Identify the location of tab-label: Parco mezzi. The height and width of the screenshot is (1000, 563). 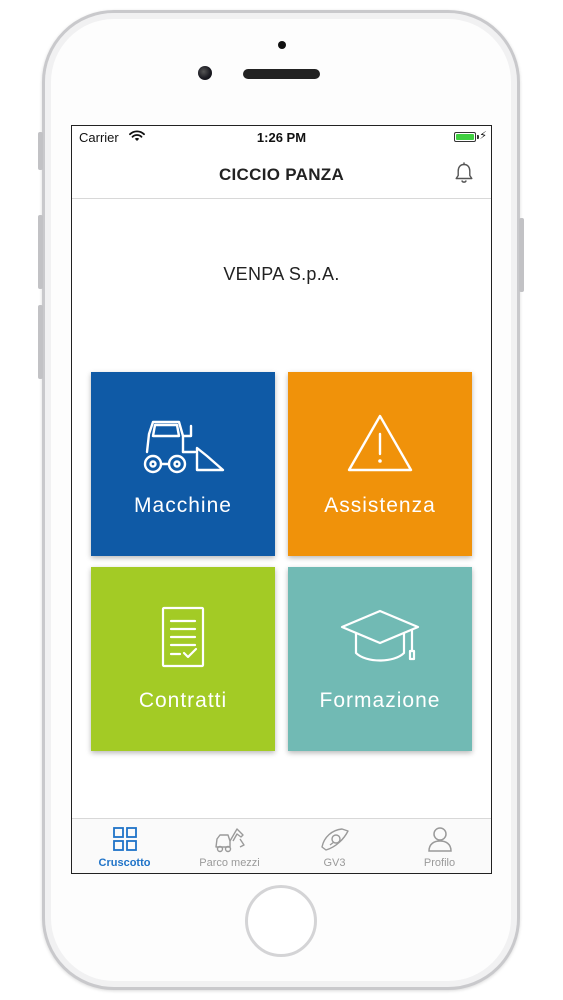
(229, 863).